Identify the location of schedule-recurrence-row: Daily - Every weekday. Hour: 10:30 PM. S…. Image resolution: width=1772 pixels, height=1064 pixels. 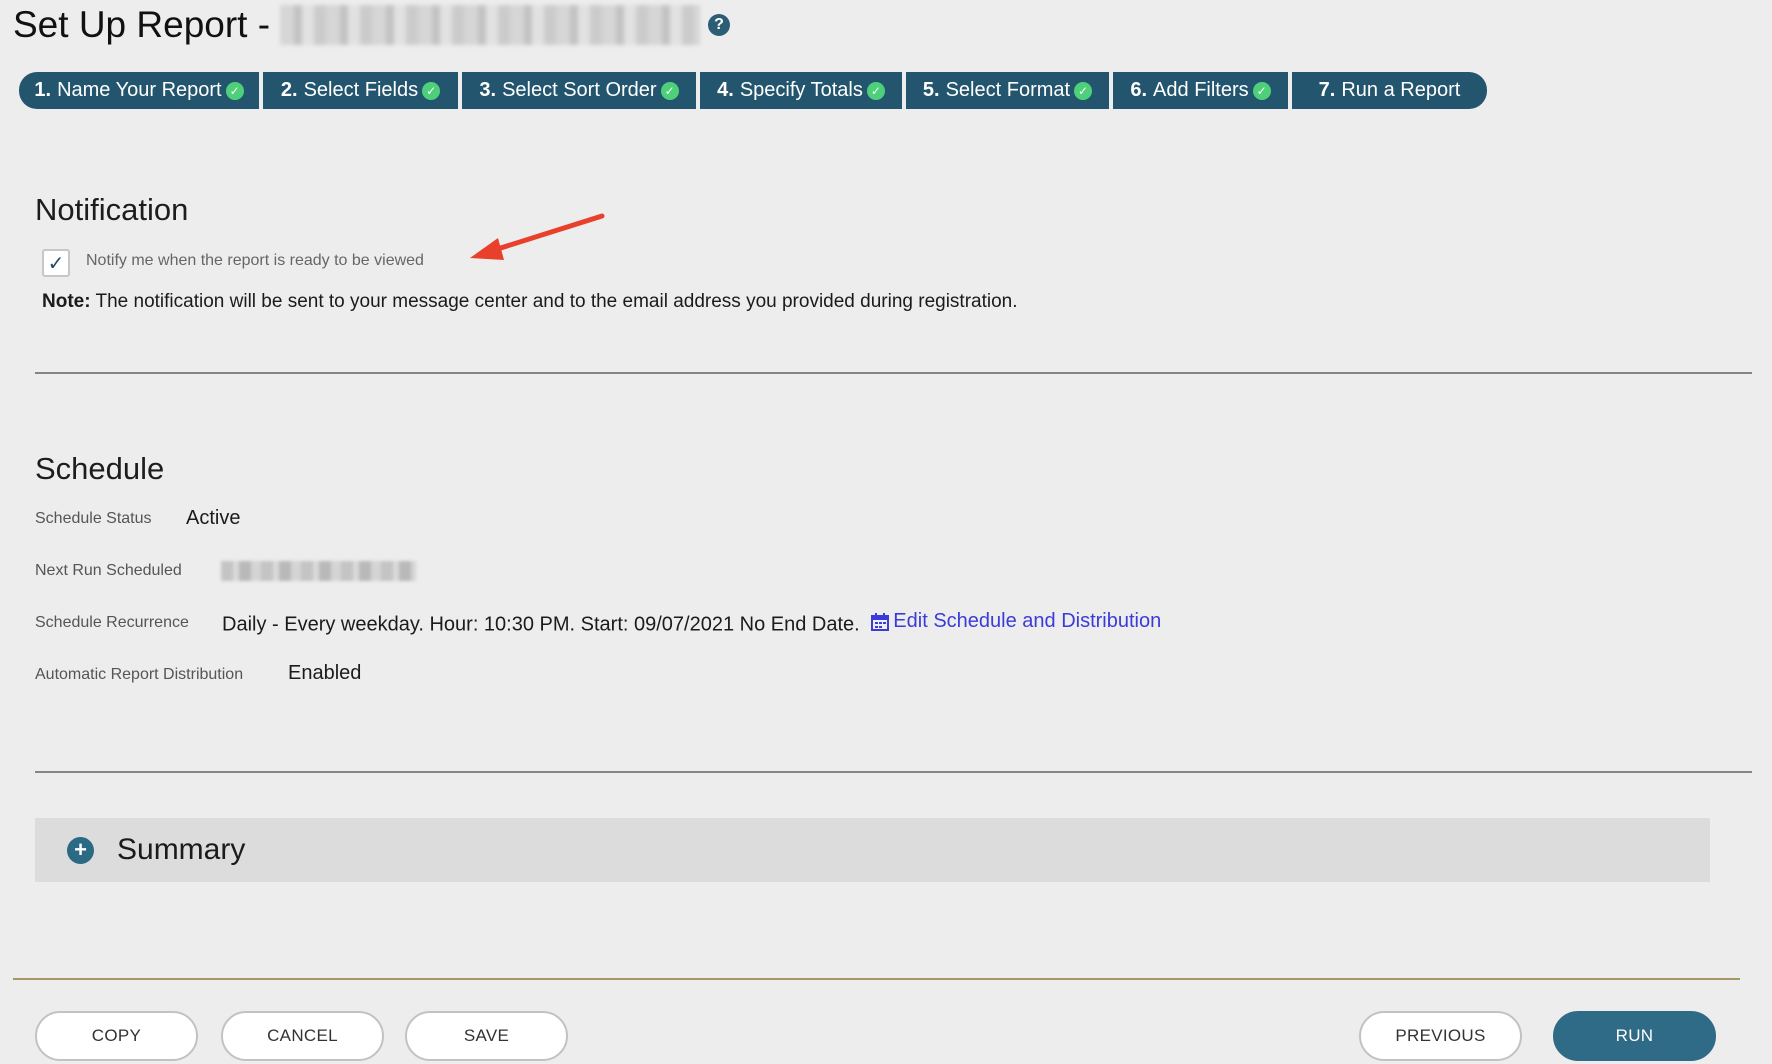
(691, 623).